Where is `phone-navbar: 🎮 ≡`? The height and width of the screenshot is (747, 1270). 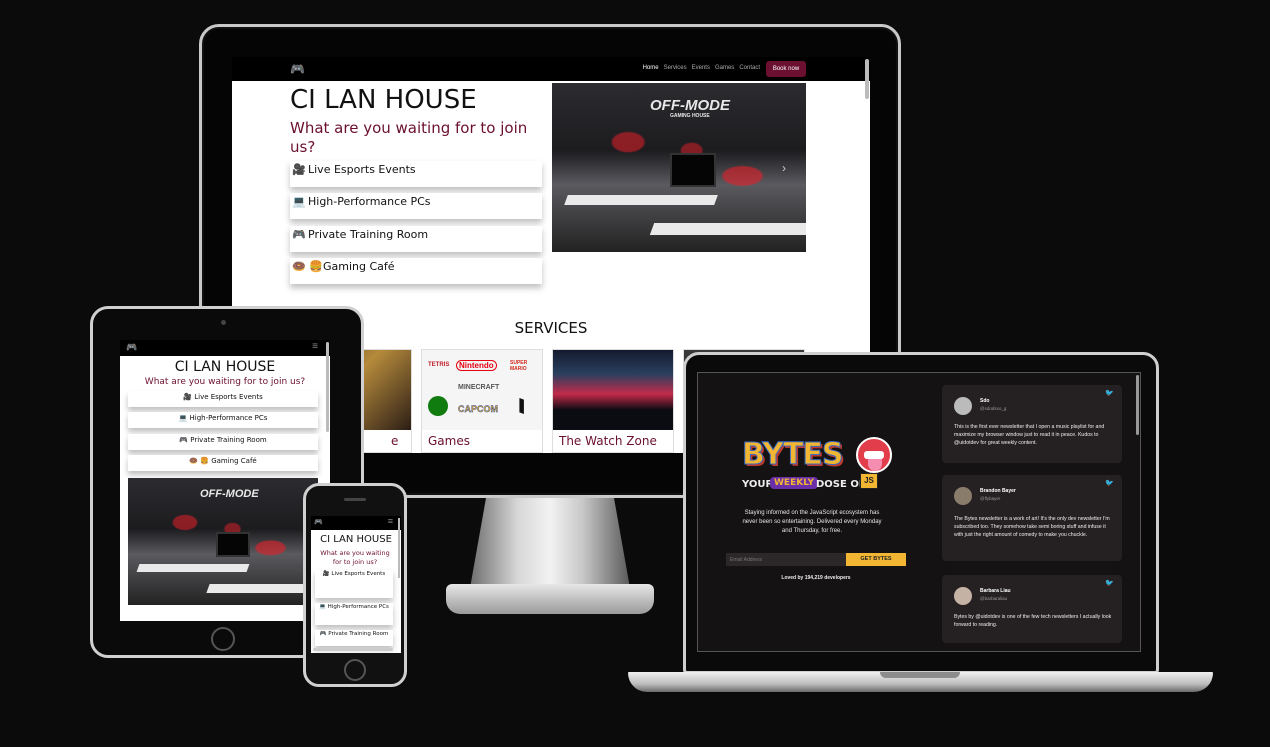
phone-navbar: 🎮 ≡ is located at coordinates (356, 523).